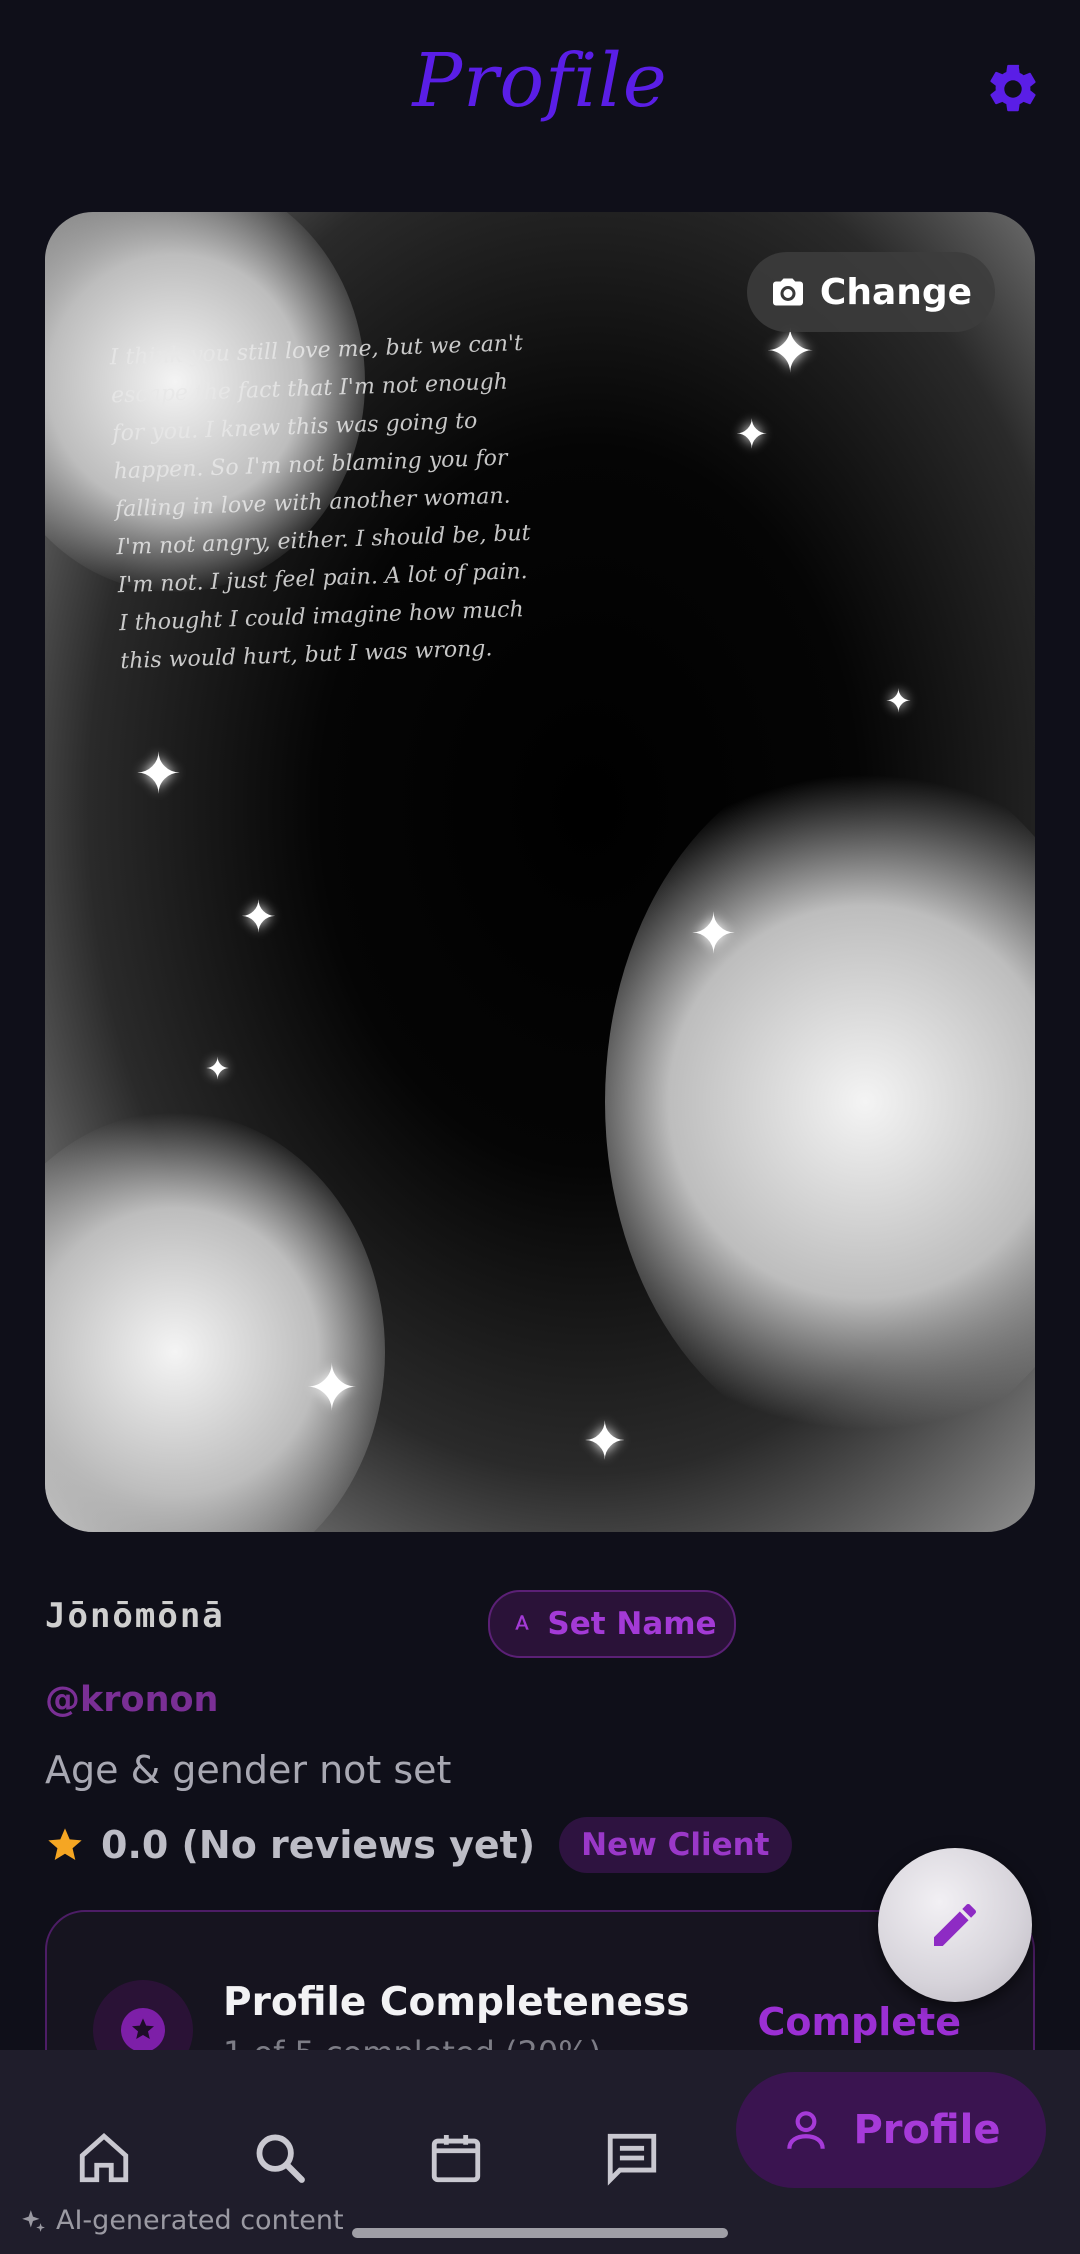 The height and width of the screenshot is (2254, 1080). I want to click on complete-link: Complete, so click(859, 2022).